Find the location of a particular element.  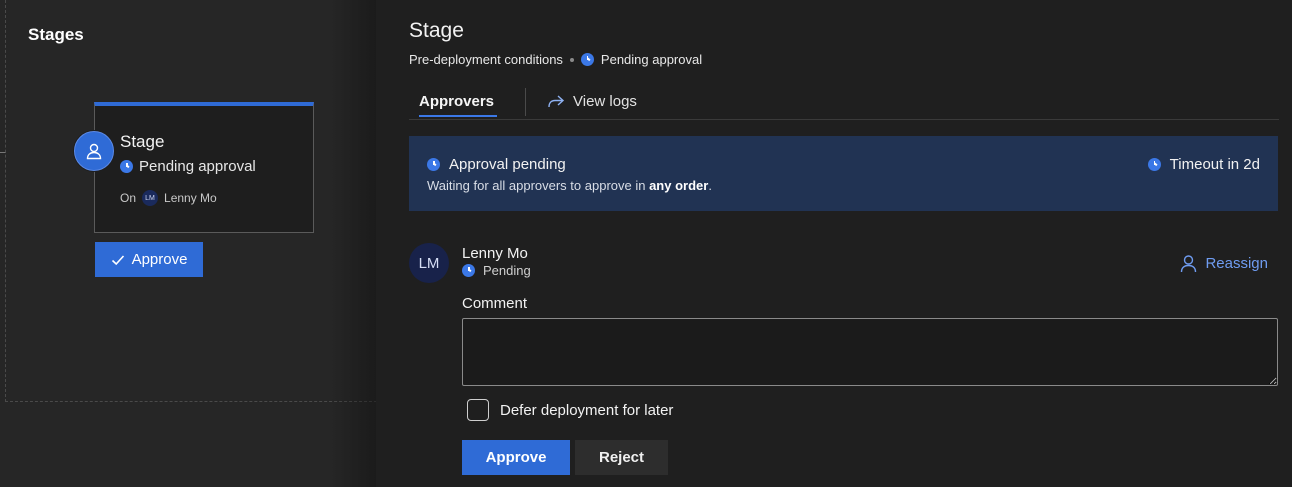

tab-approvers: Approvers is located at coordinates (456, 101).